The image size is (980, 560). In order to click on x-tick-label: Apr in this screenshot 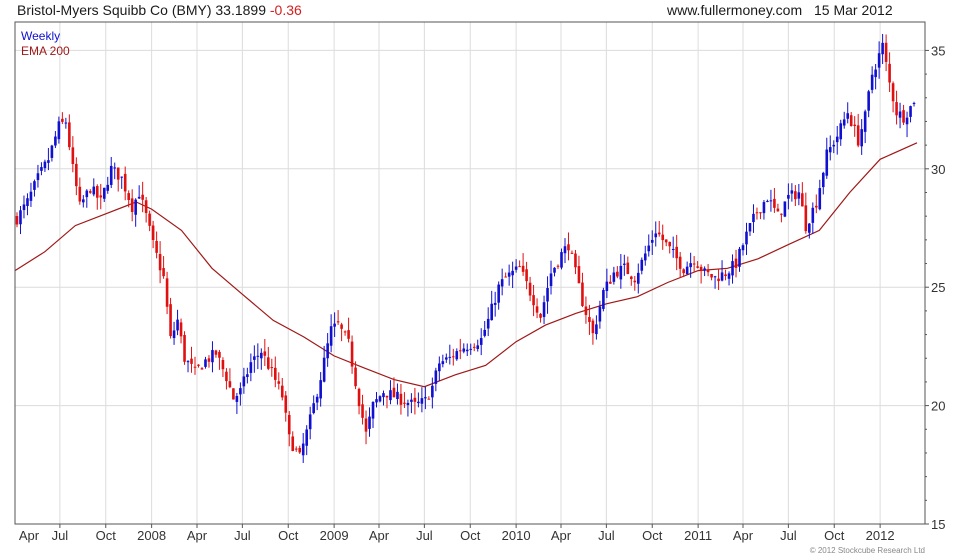, I will do `click(29, 535)`.